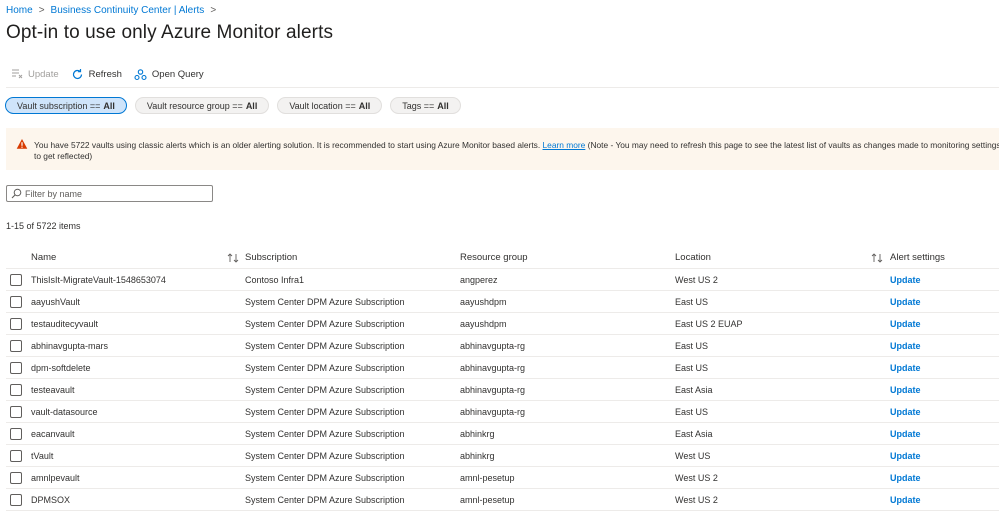  I want to click on vault-name: dpm-softdelete, so click(61, 367).